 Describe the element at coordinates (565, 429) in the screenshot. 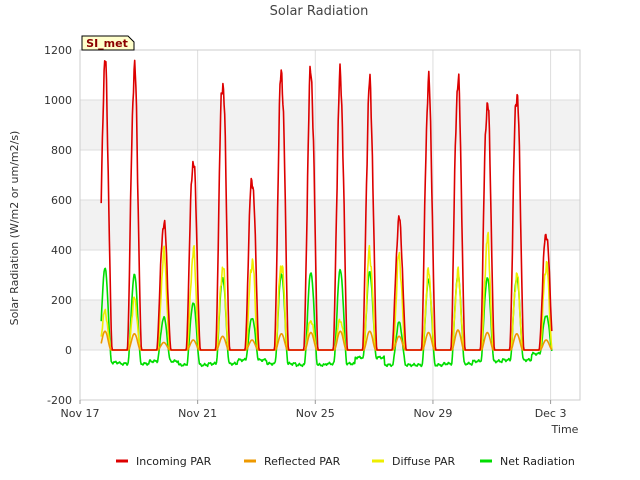

I see `x-axis-label: Time` at that location.